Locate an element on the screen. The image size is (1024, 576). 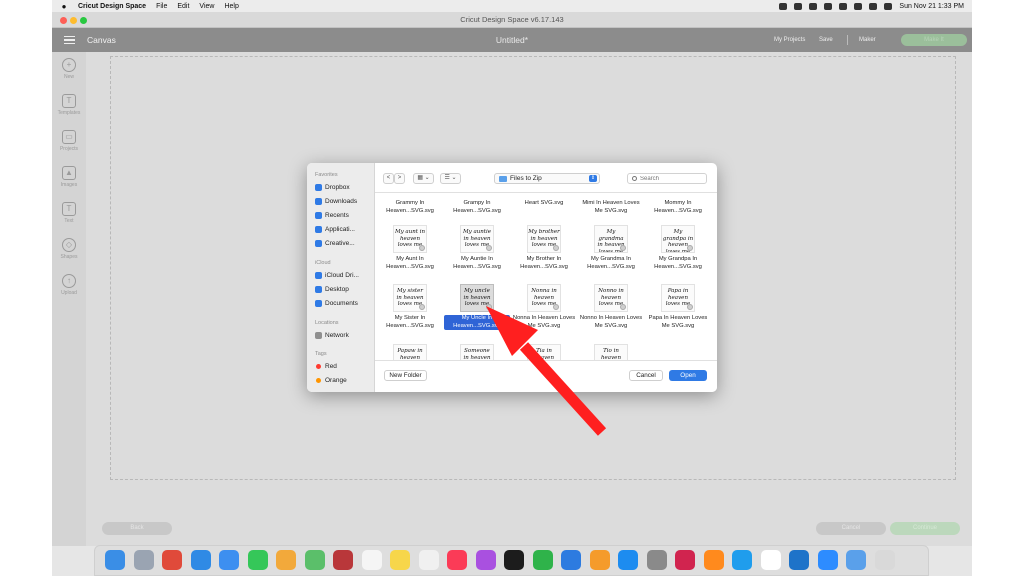
file-item: Papaw in heaven is located at coordinates (410, 352).